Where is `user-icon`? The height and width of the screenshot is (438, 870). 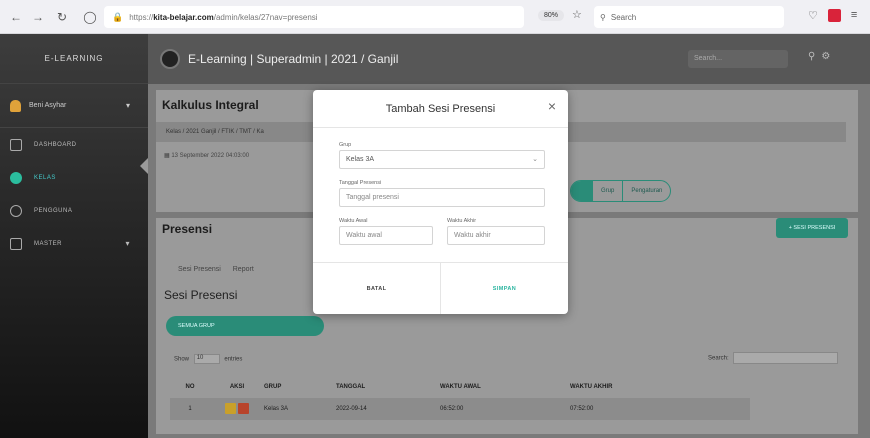
user-icon is located at coordinates (16, 210).